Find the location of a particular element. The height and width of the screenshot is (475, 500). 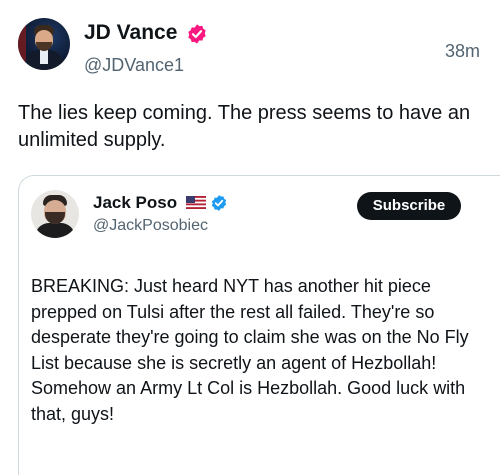

quoted-author-handle: @JackPosobiec is located at coordinates (150, 226).